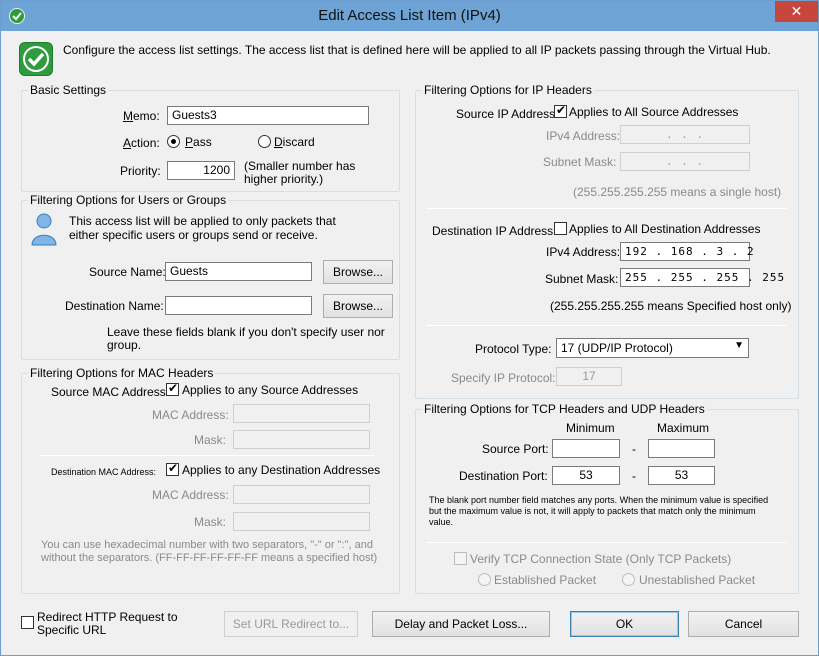 The width and height of the screenshot is (819, 656). I want to click on dst-mac-label: Destination MAC Address:, so click(104, 472).